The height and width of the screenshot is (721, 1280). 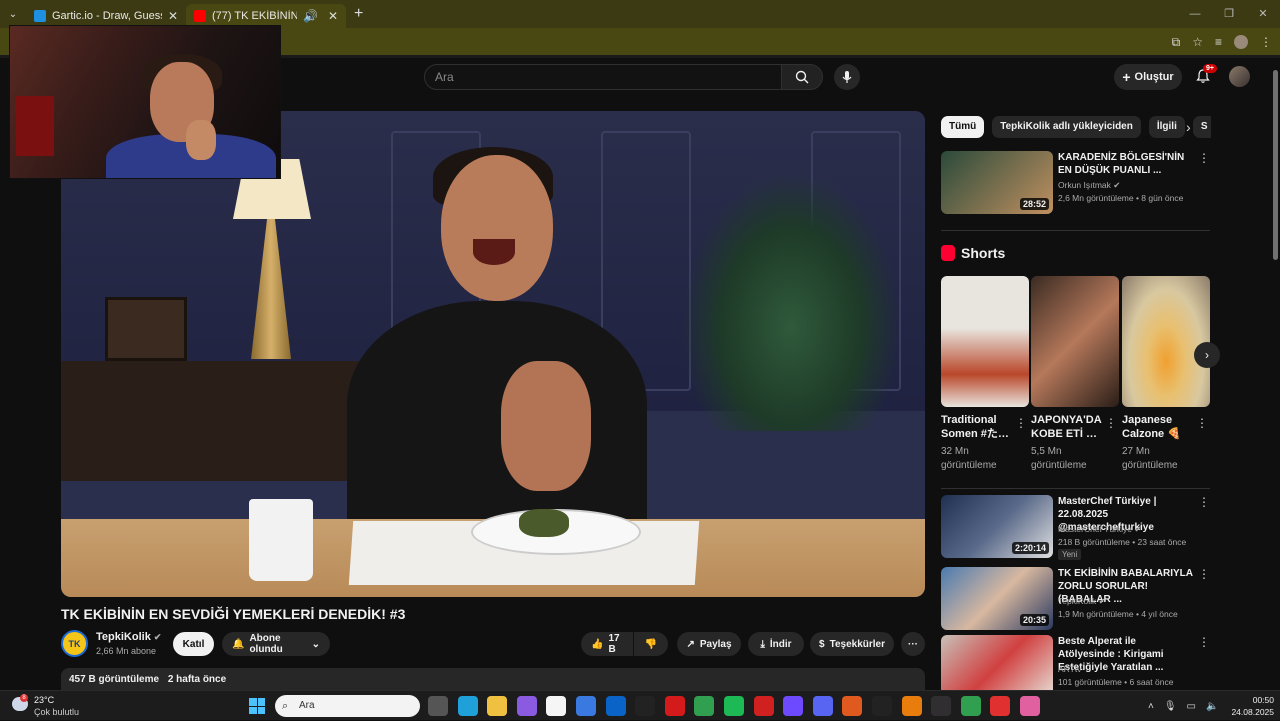 What do you see at coordinates (310, 16) in the screenshot?
I see `speaker-icon: 🔊` at bounding box center [310, 16].